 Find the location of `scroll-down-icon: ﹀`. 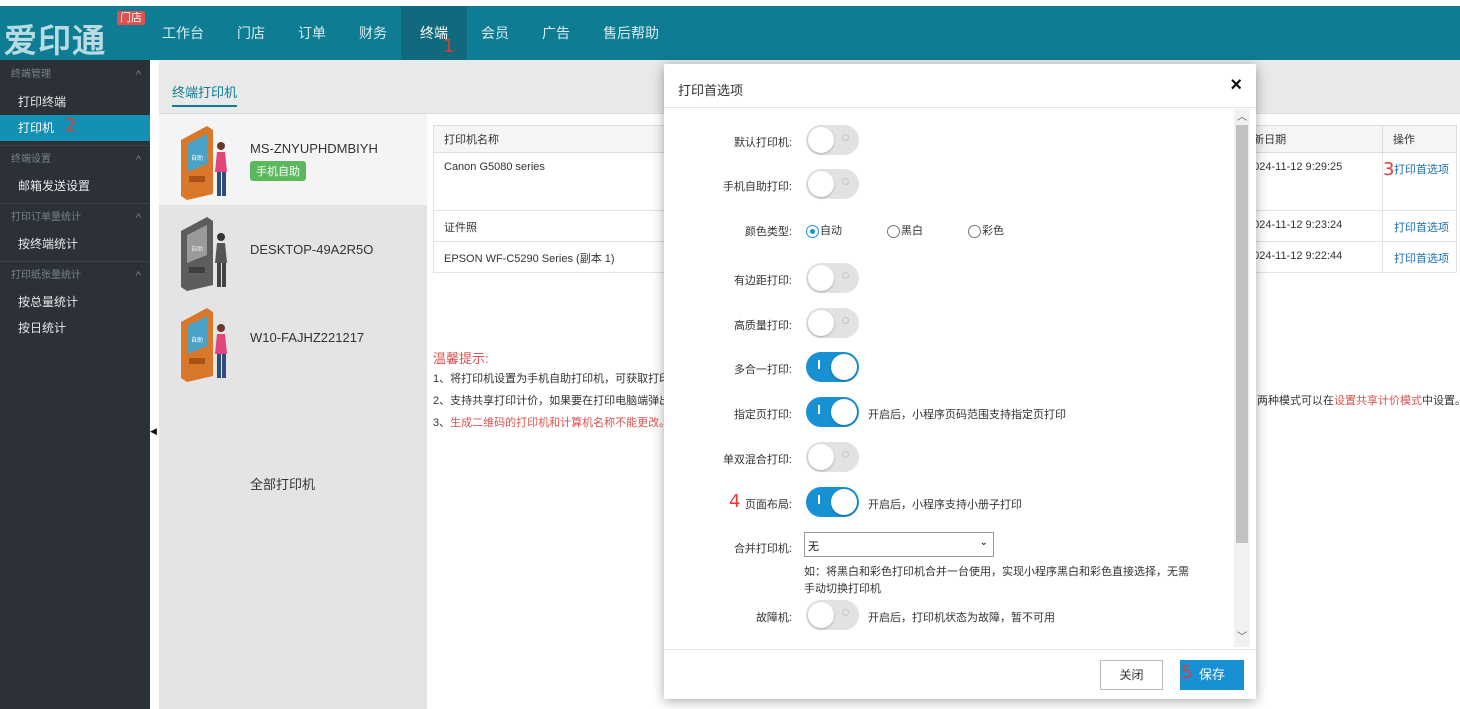

scroll-down-icon: ﹀ is located at coordinates (1242, 638).